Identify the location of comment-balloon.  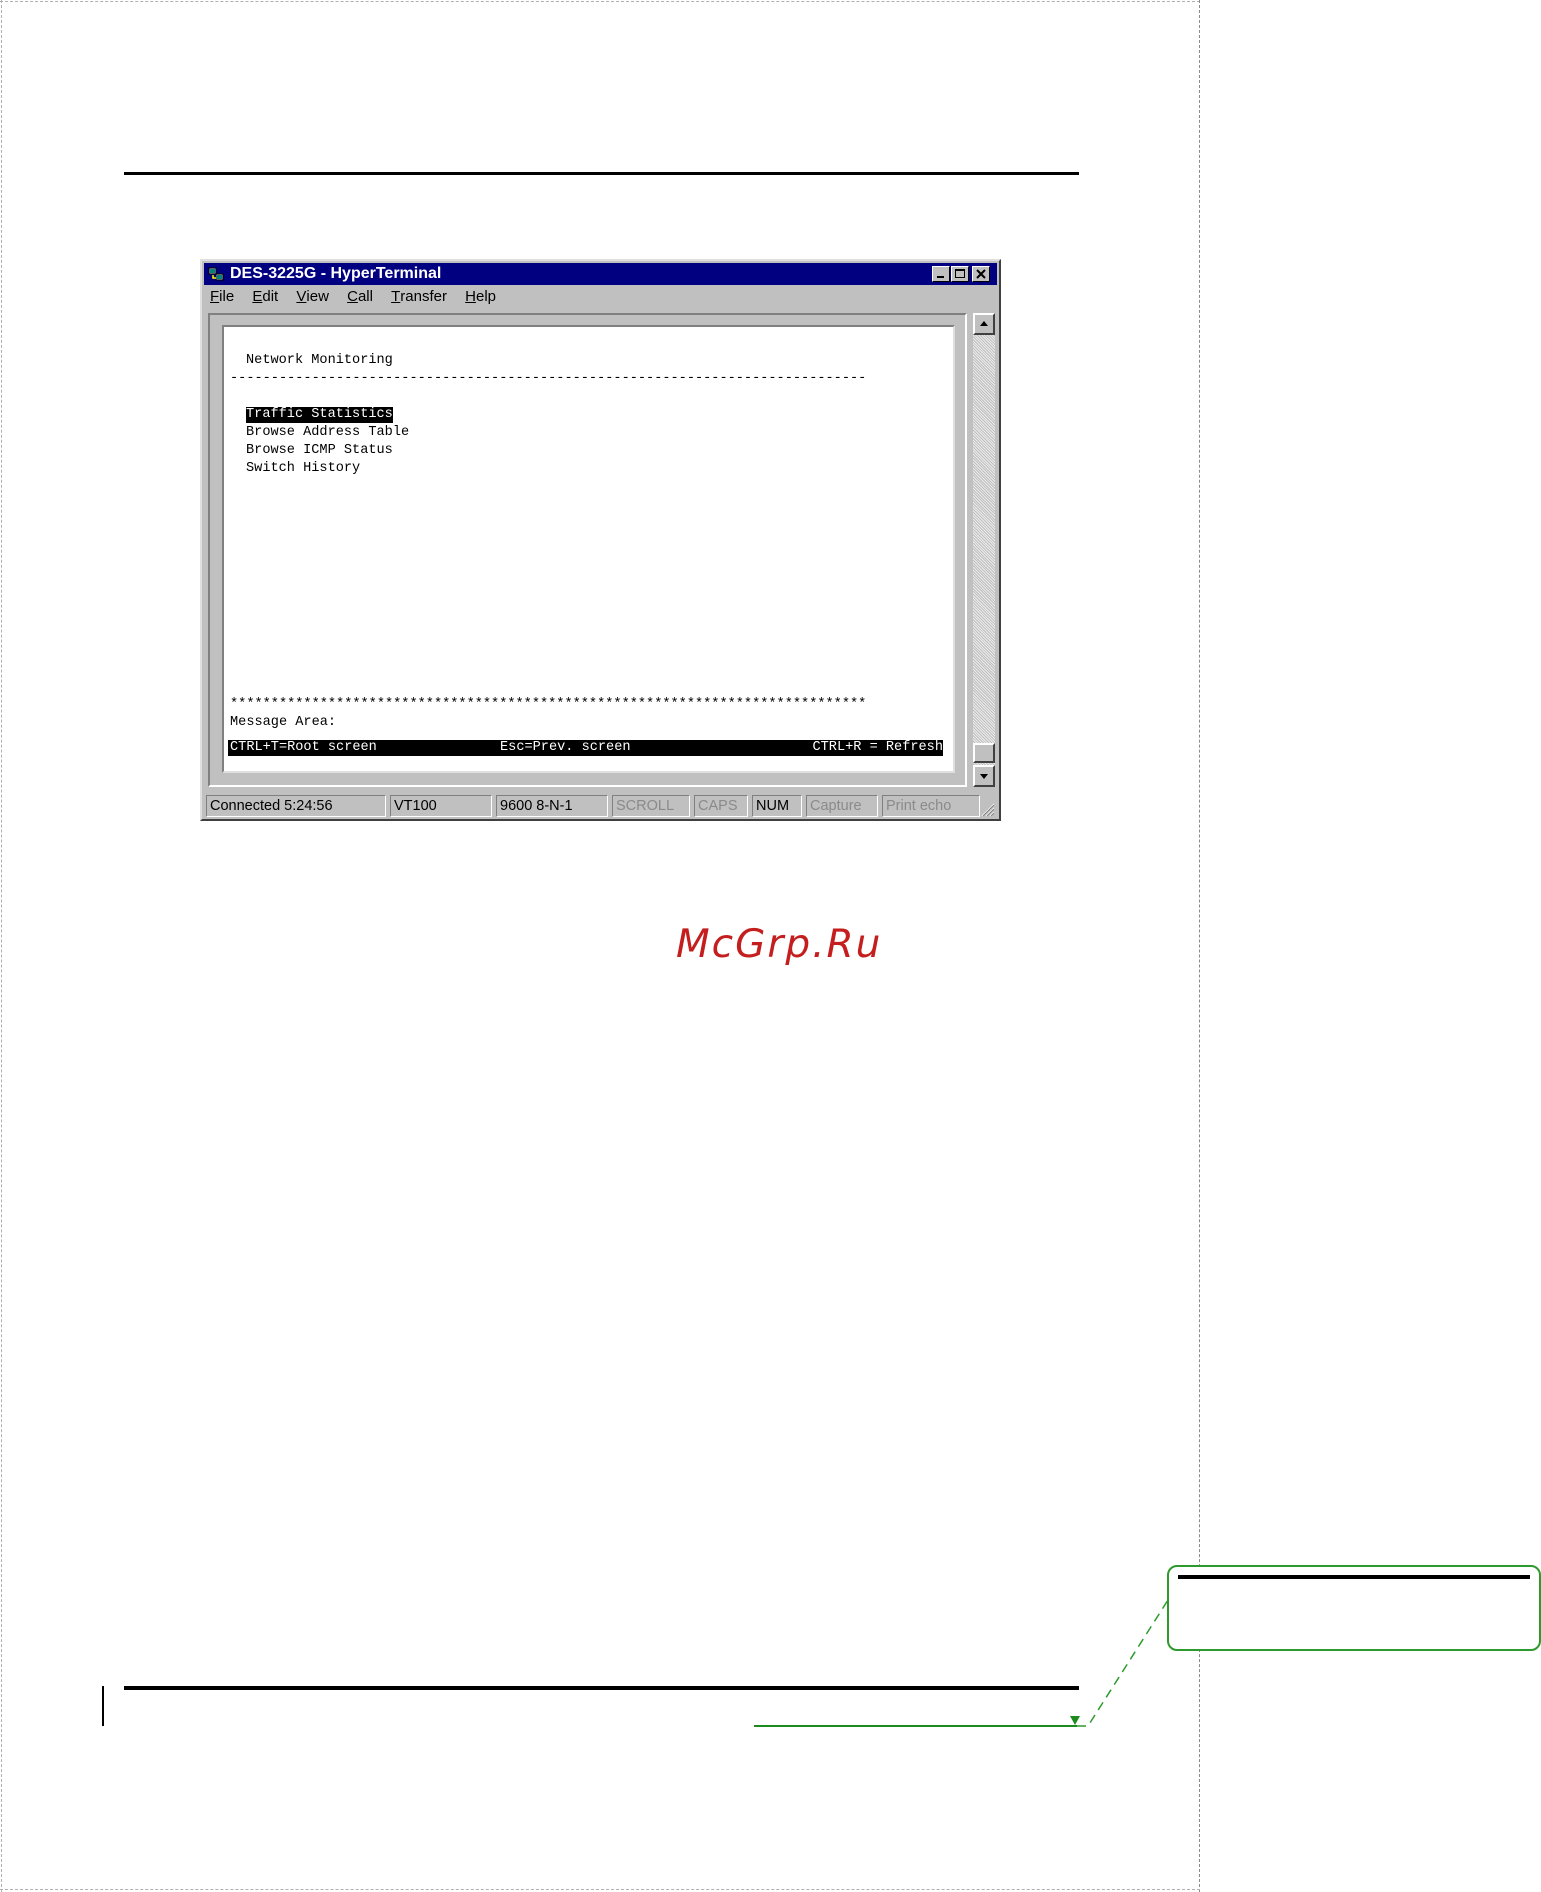
(1354, 1608).